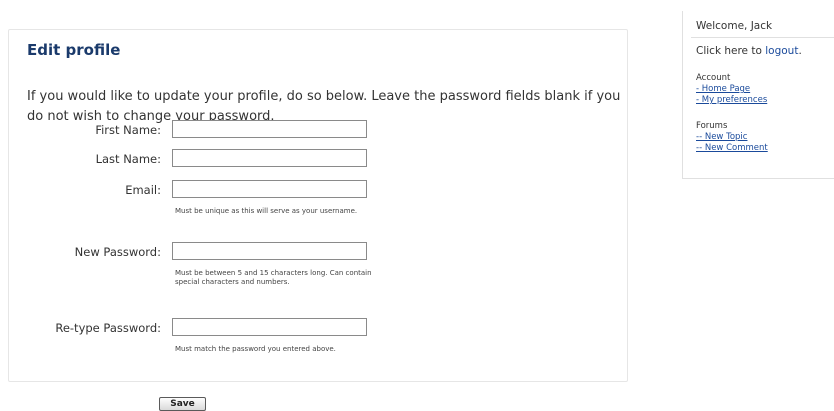  I want to click on new-comment-link: -- New Comment, so click(732, 148).